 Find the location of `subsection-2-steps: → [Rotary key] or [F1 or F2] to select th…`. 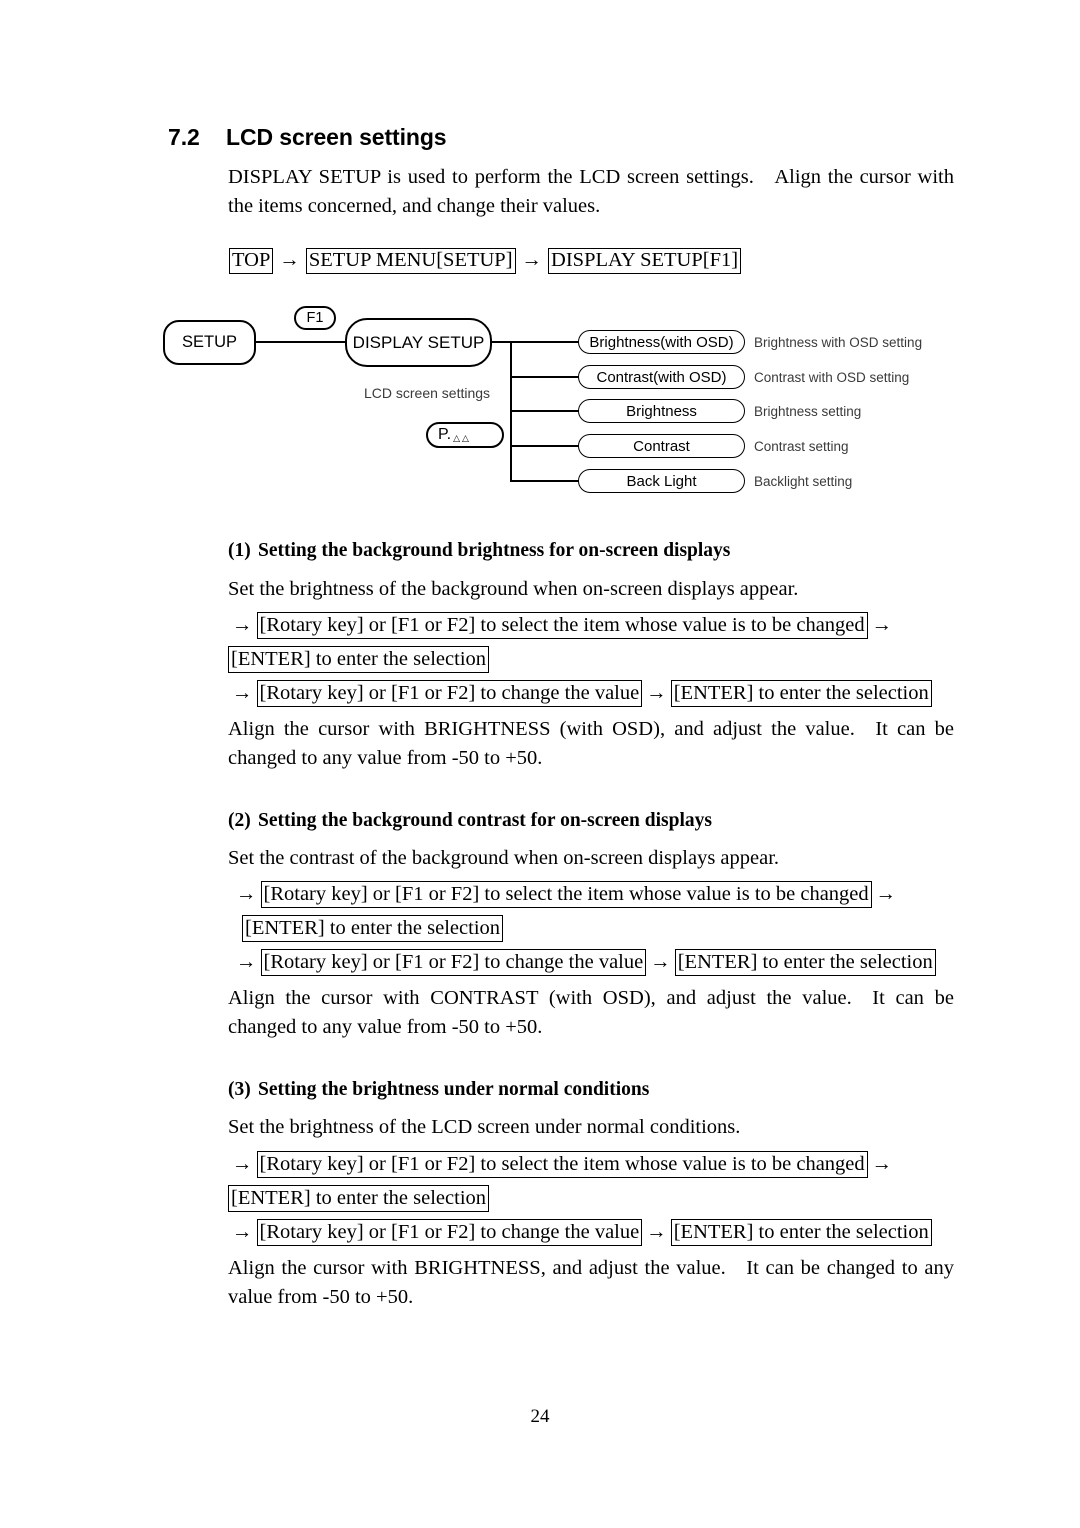

subsection-2-steps: → [Rotary key] or [F1 or F2] to select th… is located at coordinates (584, 928).